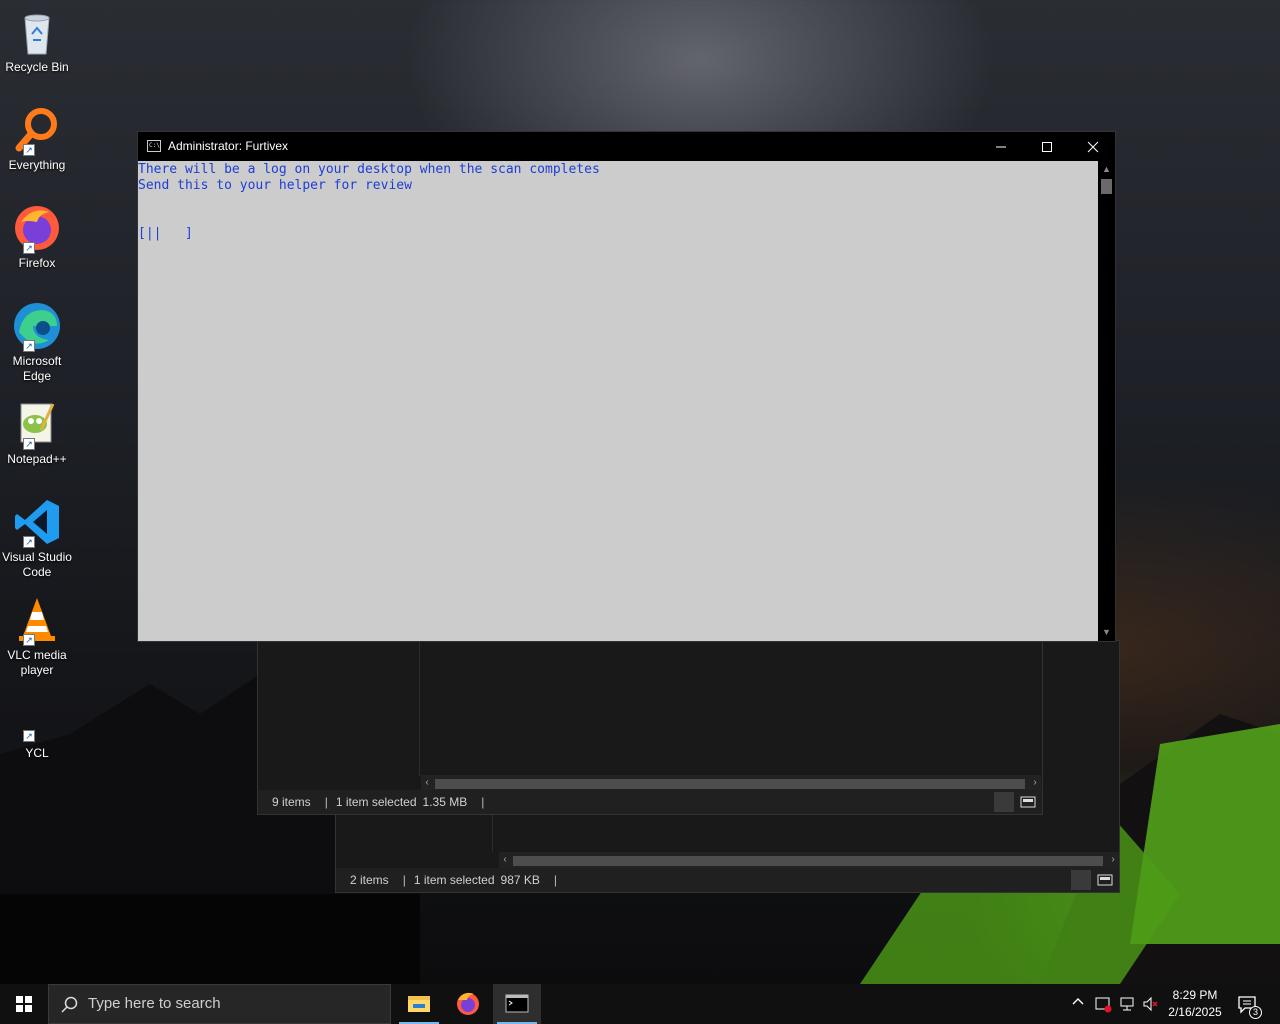  Describe the element at coordinates (520, 880) in the screenshot. I see `selection-size: 987 KB` at that location.